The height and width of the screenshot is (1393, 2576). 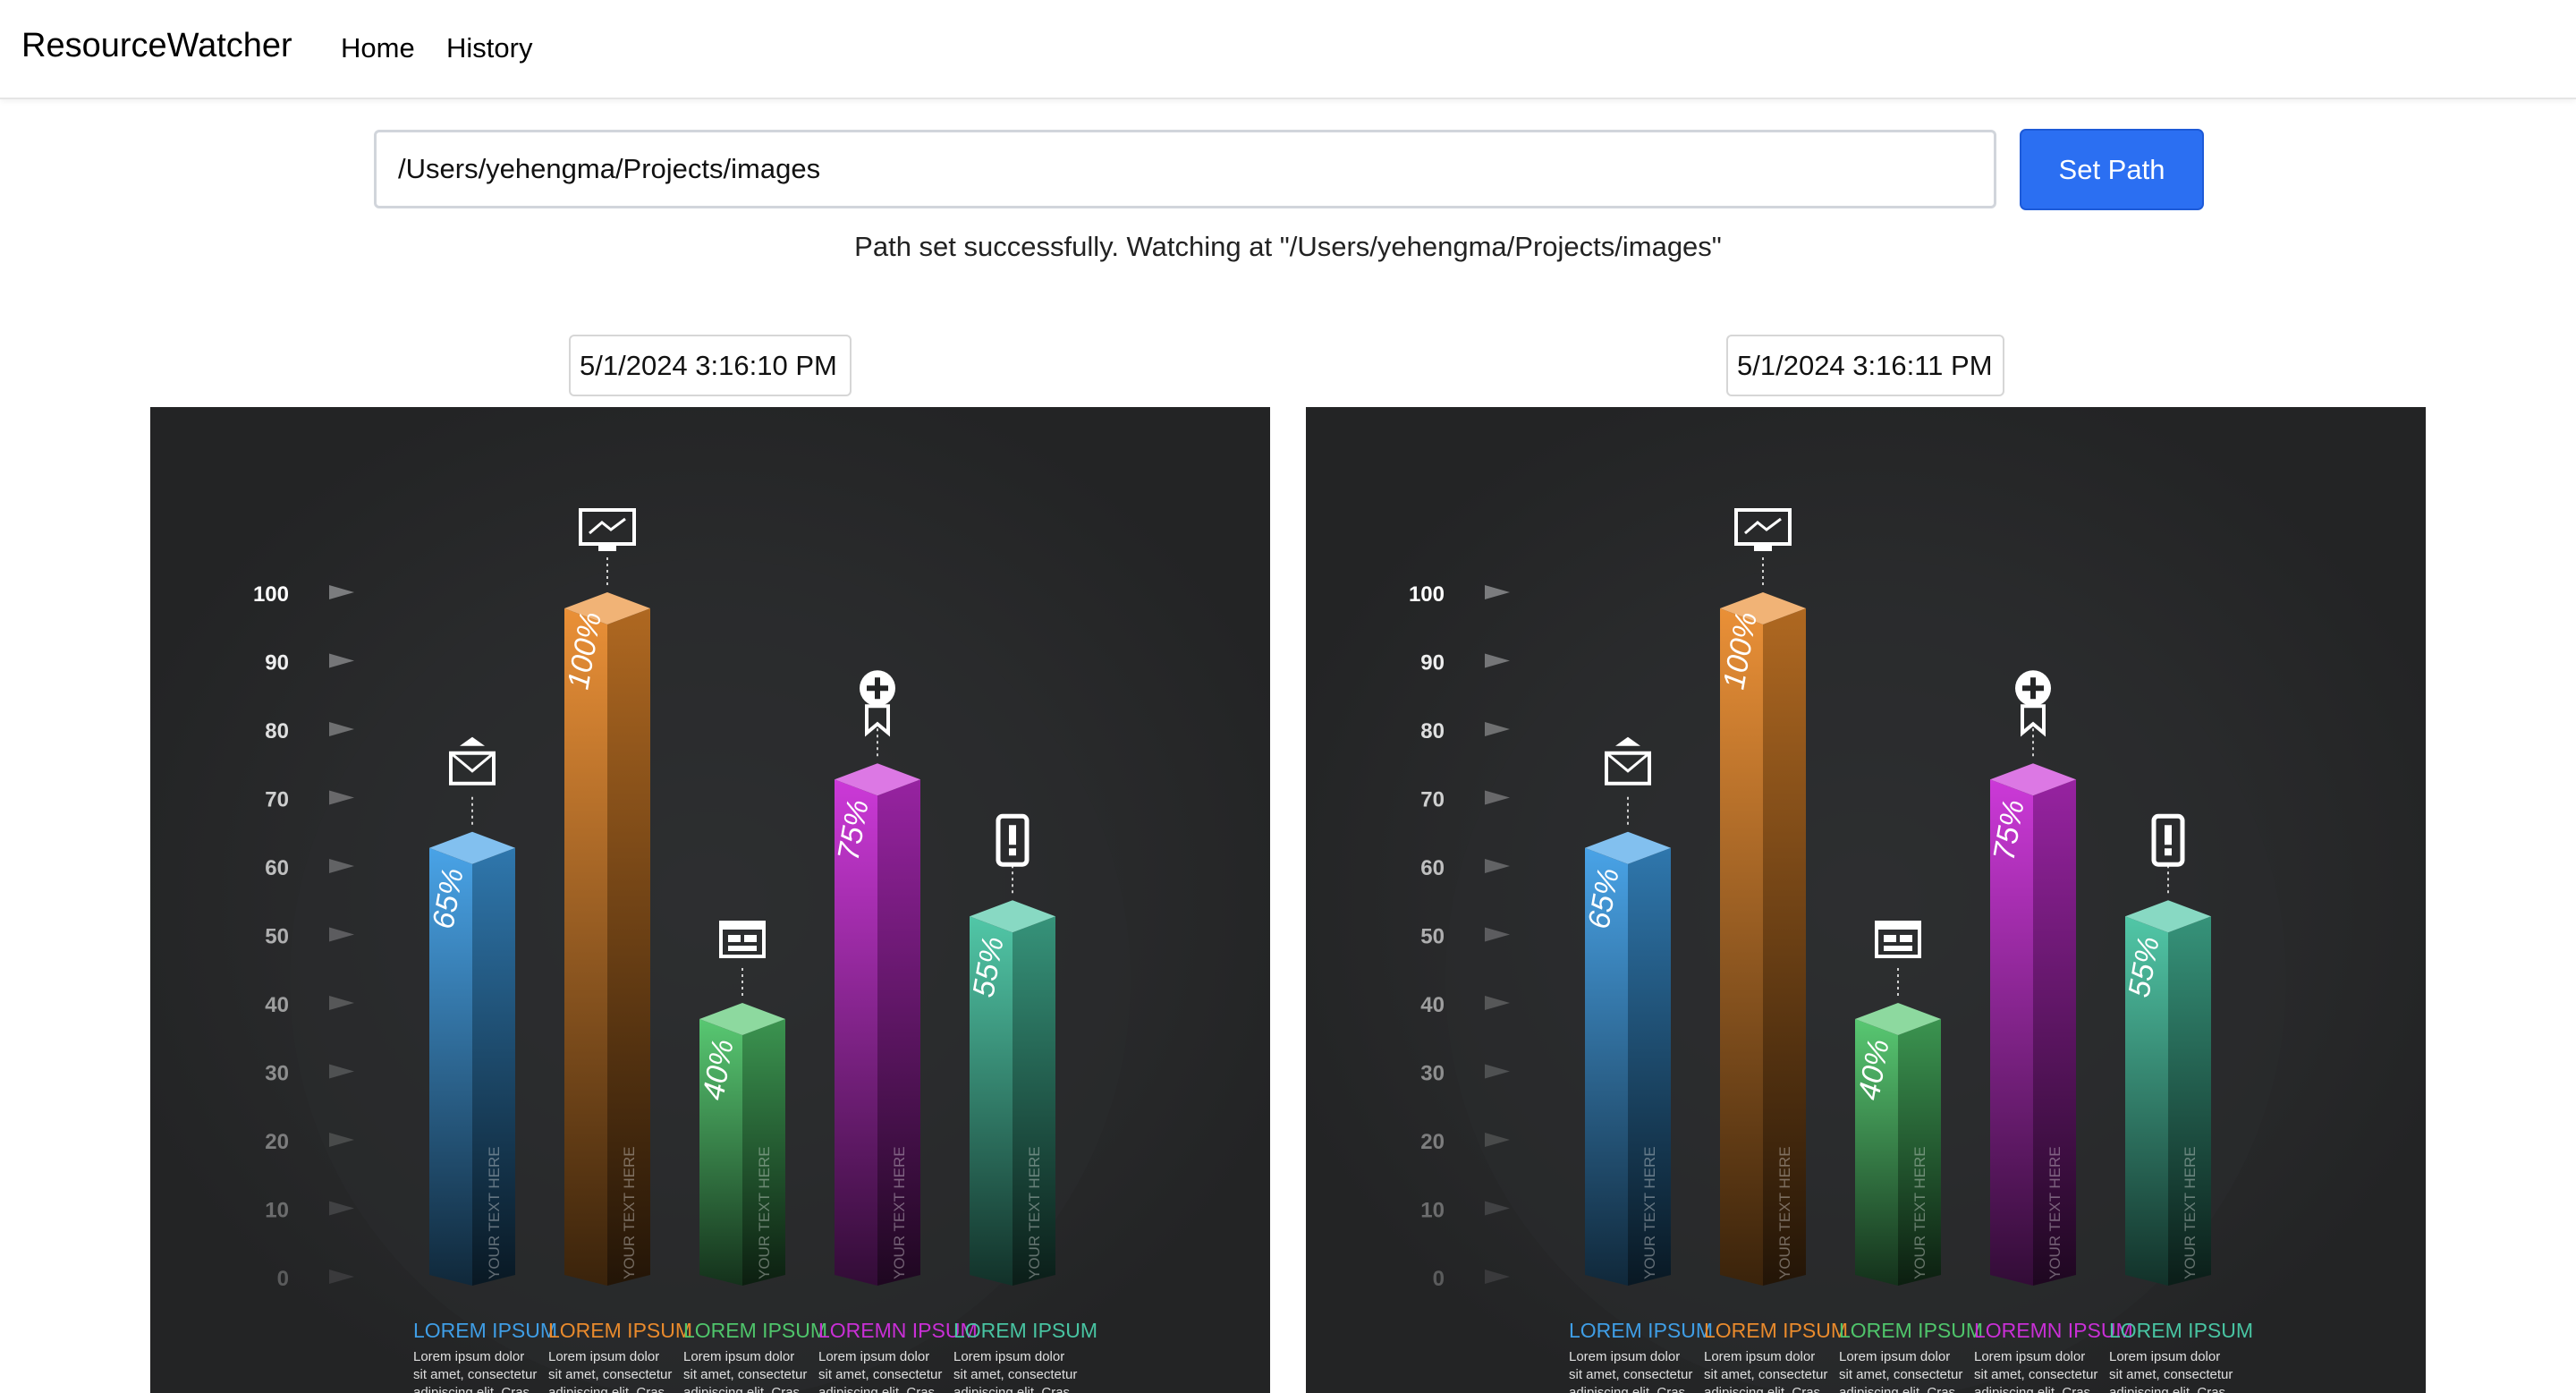 I want to click on snapshot-timestamp-right: 5/1/2024 3:16:11 PM, so click(x=1865, y=365).